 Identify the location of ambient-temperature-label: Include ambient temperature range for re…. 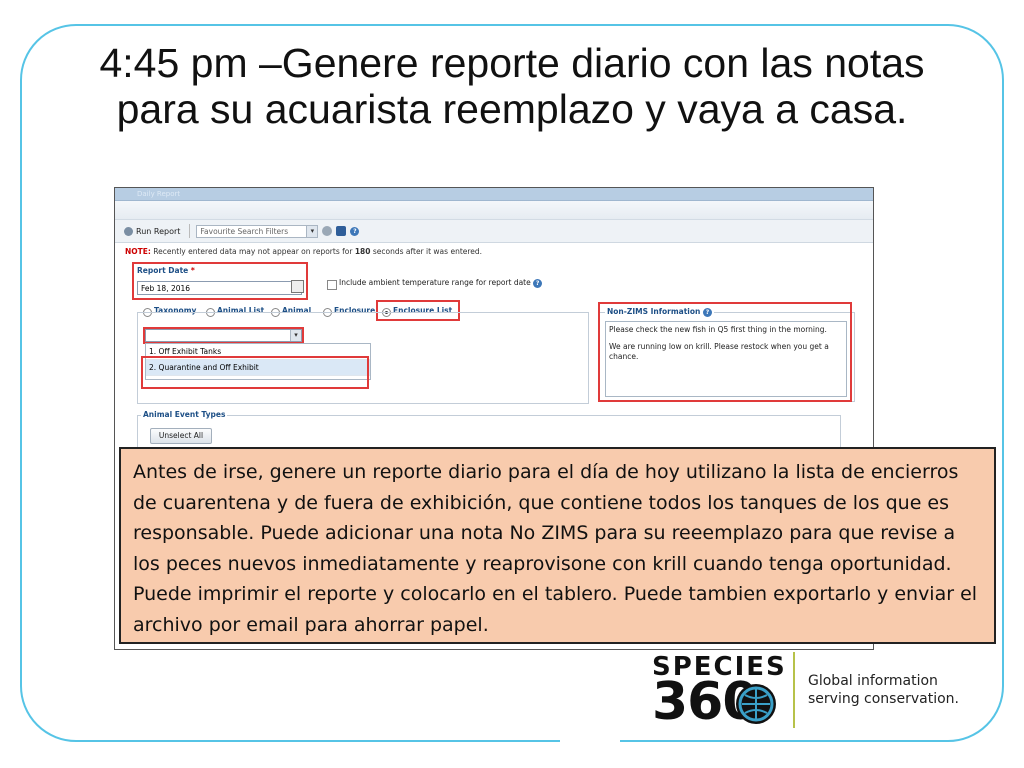
(441, 283).